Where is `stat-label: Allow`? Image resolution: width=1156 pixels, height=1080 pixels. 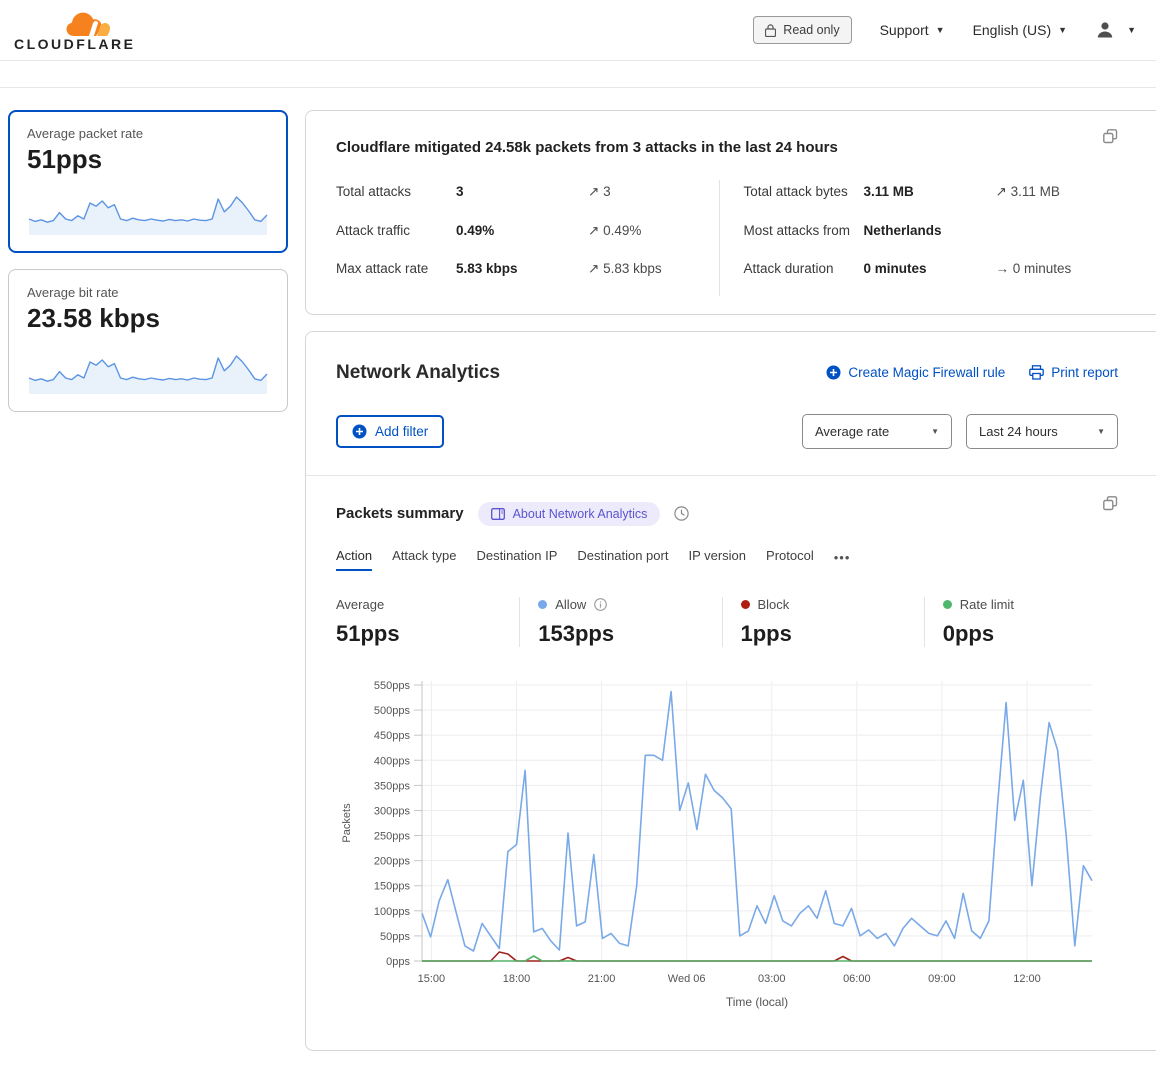
stat-label: Allow is located at coordinates (571, 604).